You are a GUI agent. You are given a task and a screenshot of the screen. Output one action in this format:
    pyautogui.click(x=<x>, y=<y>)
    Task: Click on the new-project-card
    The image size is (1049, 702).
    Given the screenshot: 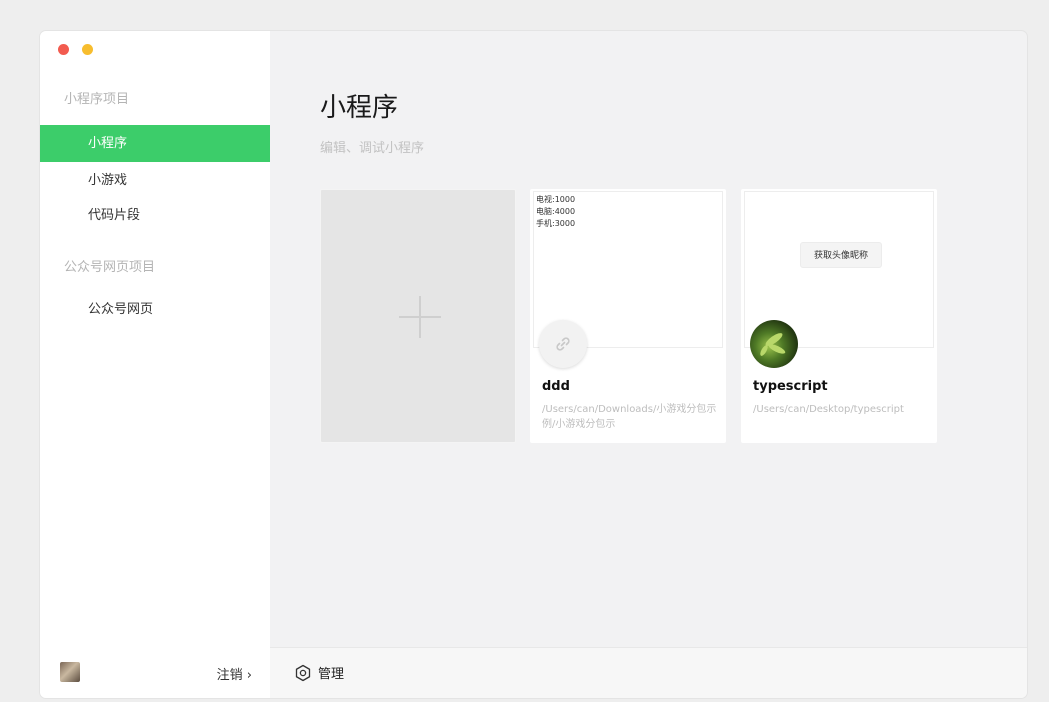 What is the action you would take?
    pyautogui.click(x=418, y=316)
    